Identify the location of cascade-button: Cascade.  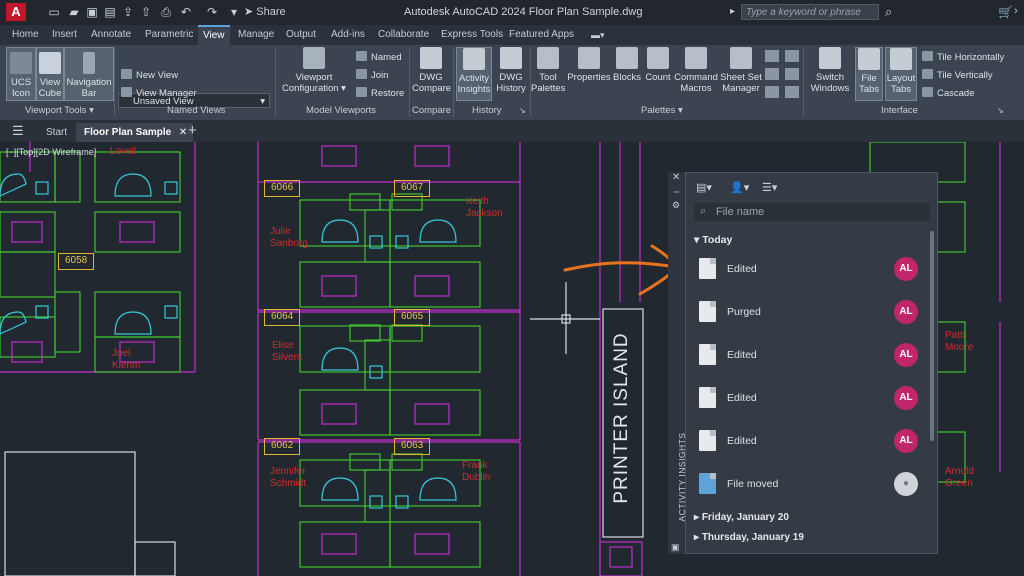
(948, 93).